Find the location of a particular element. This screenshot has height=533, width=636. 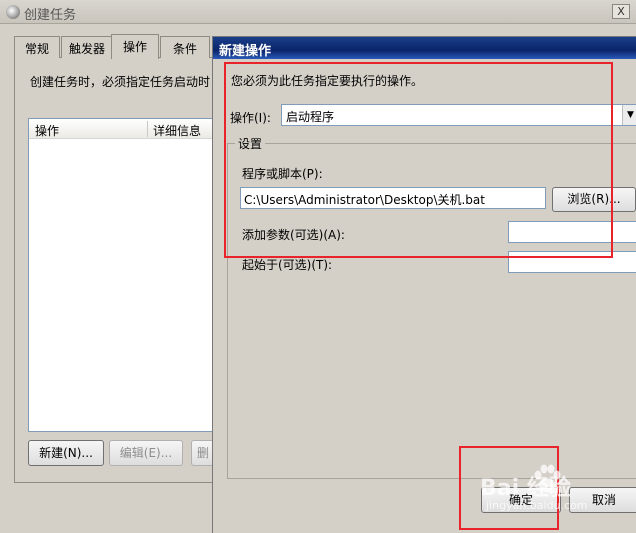

chevron-down-icon: ▼ is located at coordinates (629, 115).